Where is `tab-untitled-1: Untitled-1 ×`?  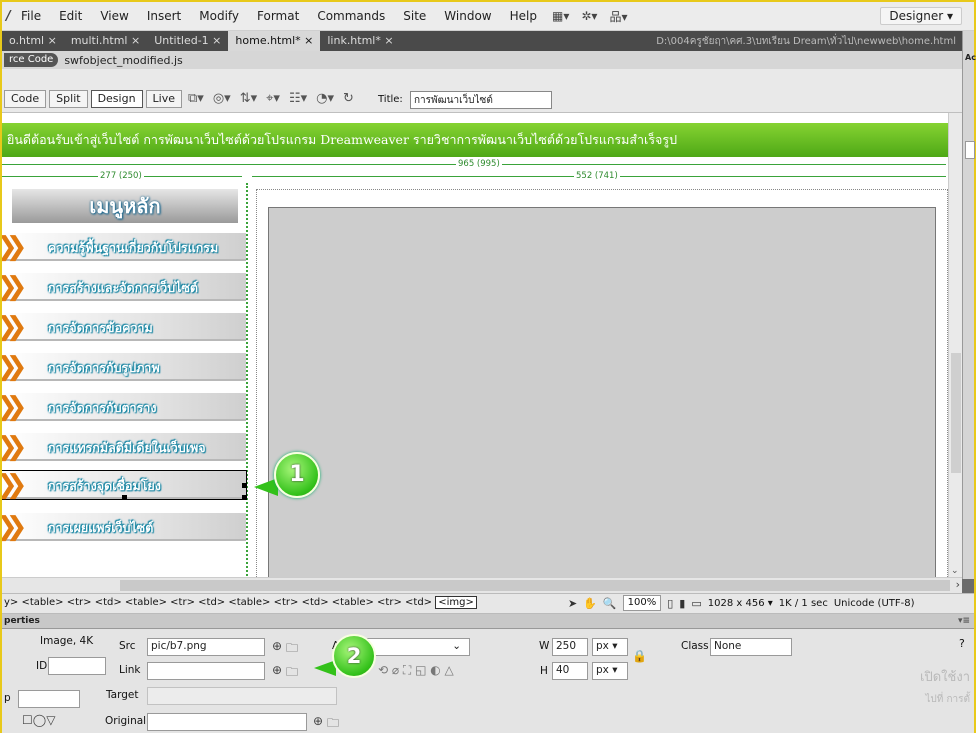
tab-untitled-1: Untitled-1 × is located at coordinates (187, 41).